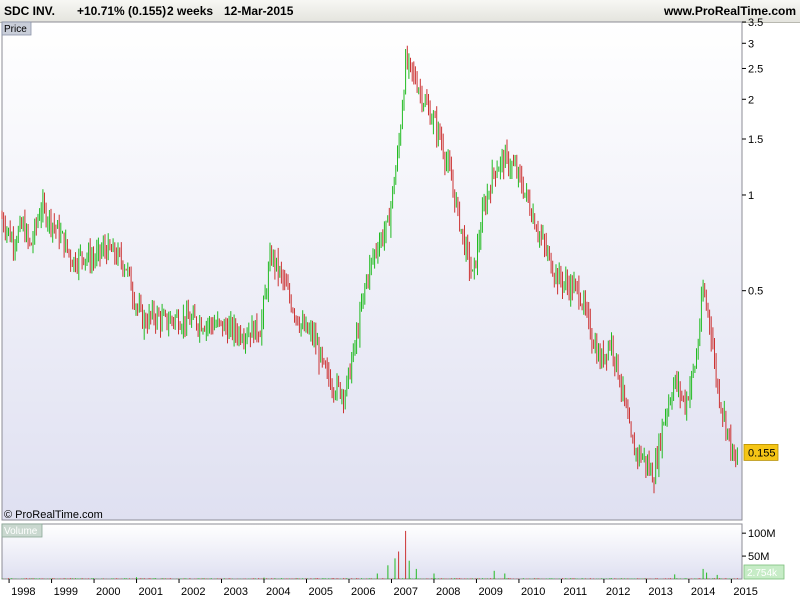 The image size is (800, 600). Describe the element at coordinates (762, 453) in the screenshot. I see `last-price-value: 0.155` at that location.